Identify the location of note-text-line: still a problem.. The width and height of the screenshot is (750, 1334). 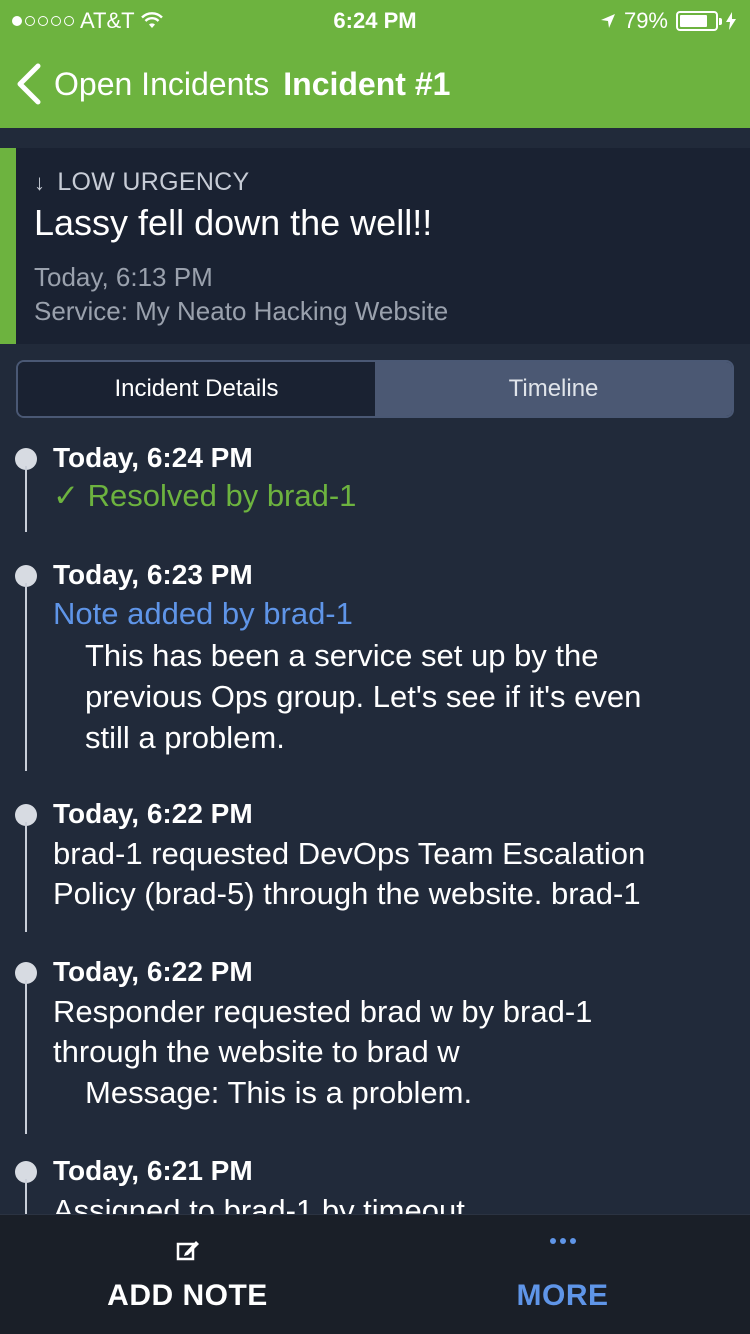
(185, 737).